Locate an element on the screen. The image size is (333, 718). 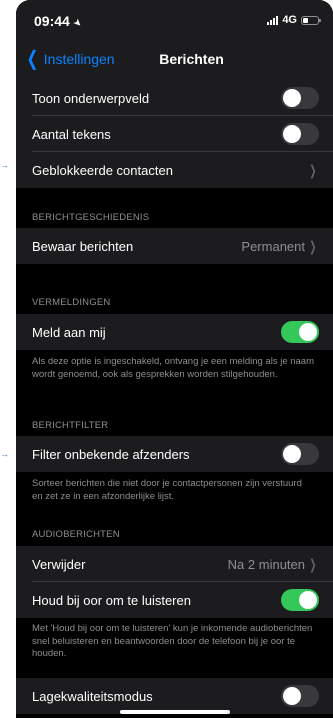
filter-unknown-toggle is located at coordinates (300, 454).